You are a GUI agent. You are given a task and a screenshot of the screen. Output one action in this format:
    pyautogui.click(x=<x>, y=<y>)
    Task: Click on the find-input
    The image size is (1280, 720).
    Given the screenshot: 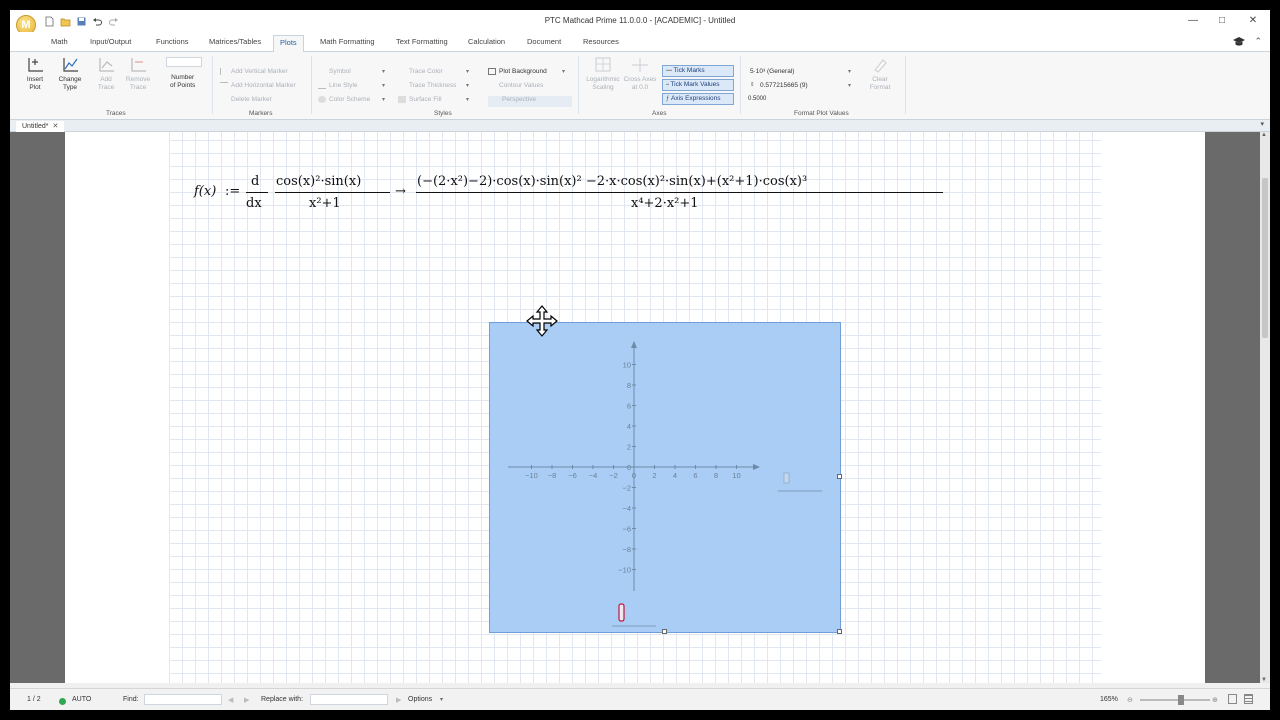 What is the action you would take?
    pyautogui.click(x=183, y=699)
    